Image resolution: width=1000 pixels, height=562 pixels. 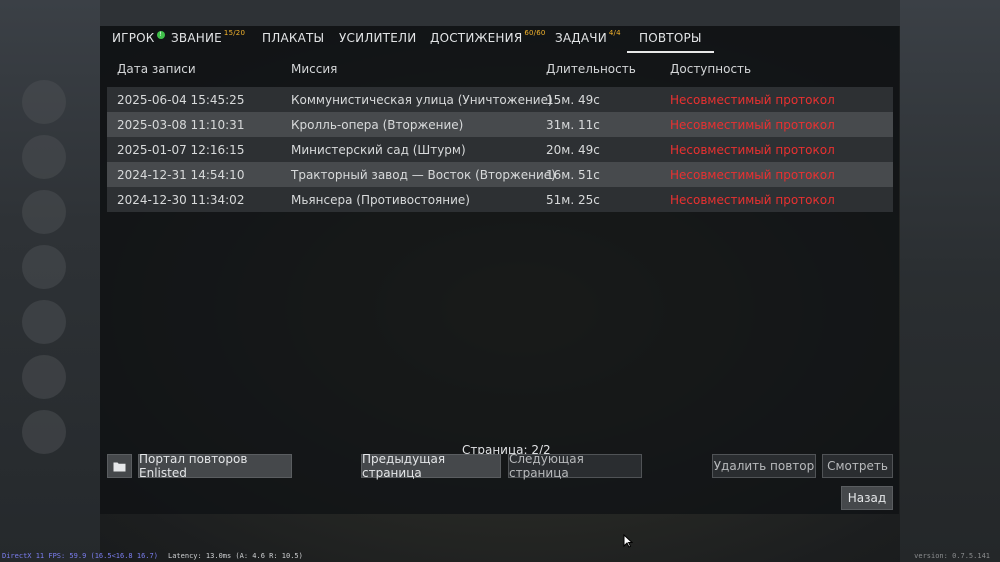 What do you see at coordinates (575, 466) in the screenshot?
I see `next-page-button: Следующая страница` at bounding box center [575, 466].